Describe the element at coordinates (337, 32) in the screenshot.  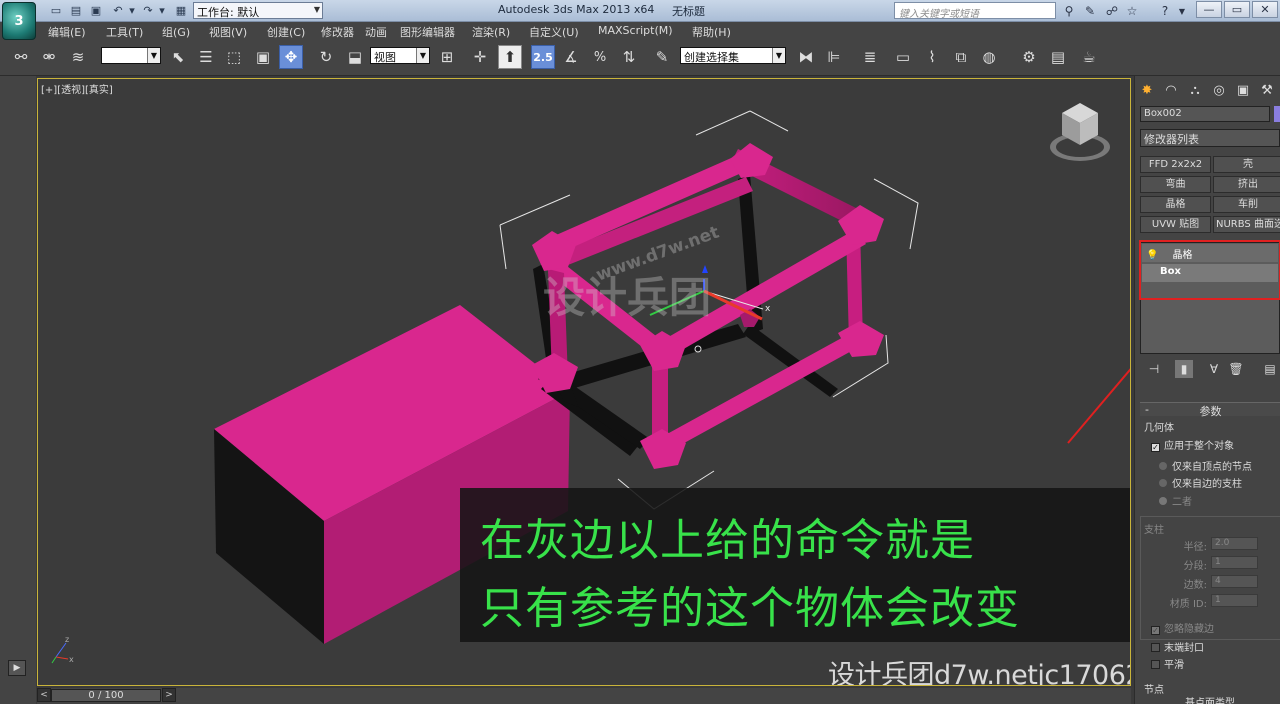
I see `menu-modifiers: 修改器` at that location.